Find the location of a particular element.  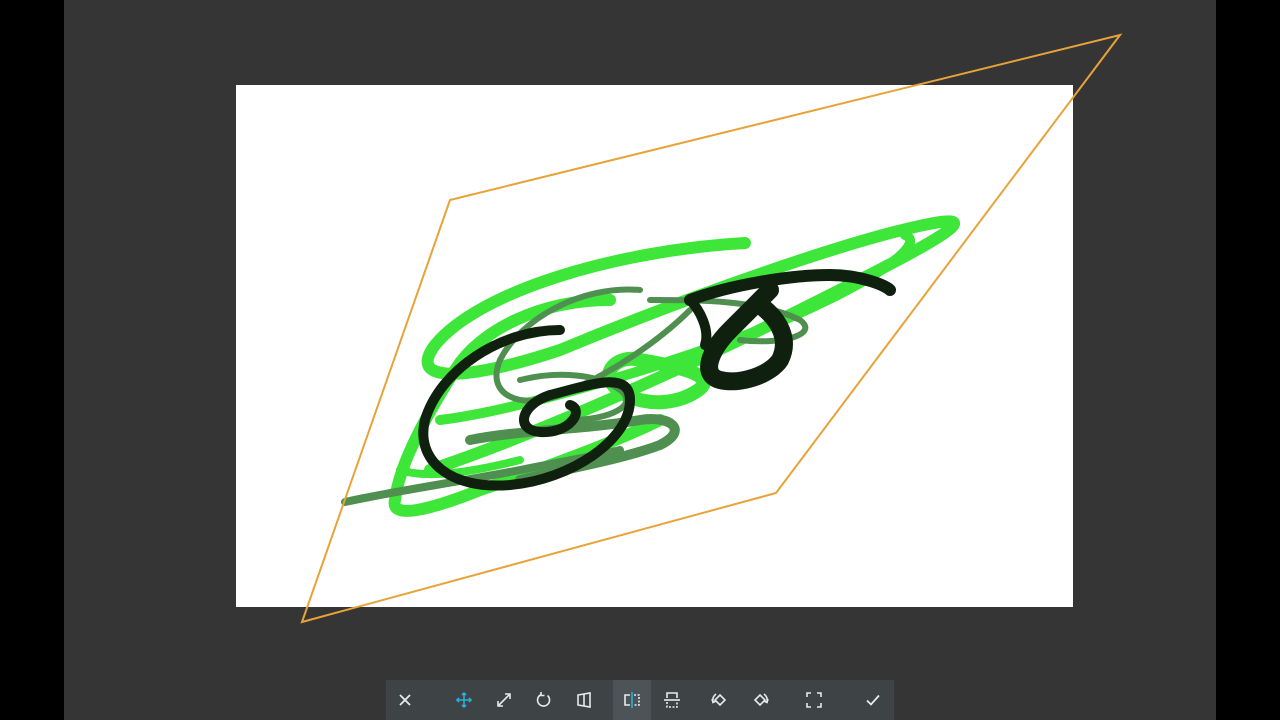

rotate-right-button is located at coordinates (760, 700).